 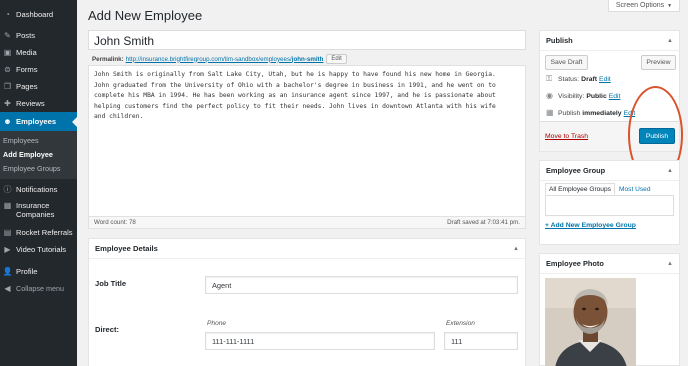 I want to click on pages-icon: ❐, so click(x=7, y=86).